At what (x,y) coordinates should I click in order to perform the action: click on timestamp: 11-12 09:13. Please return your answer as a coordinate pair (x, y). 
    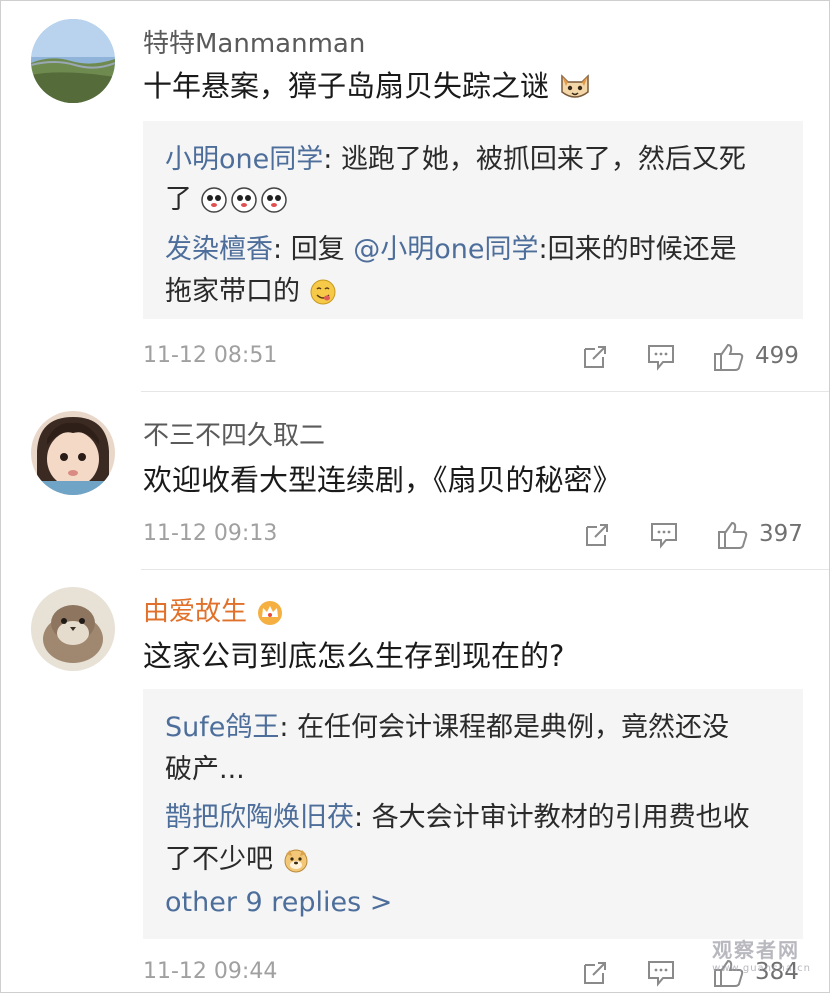
    Looking at the image, I should click on (210, 533).